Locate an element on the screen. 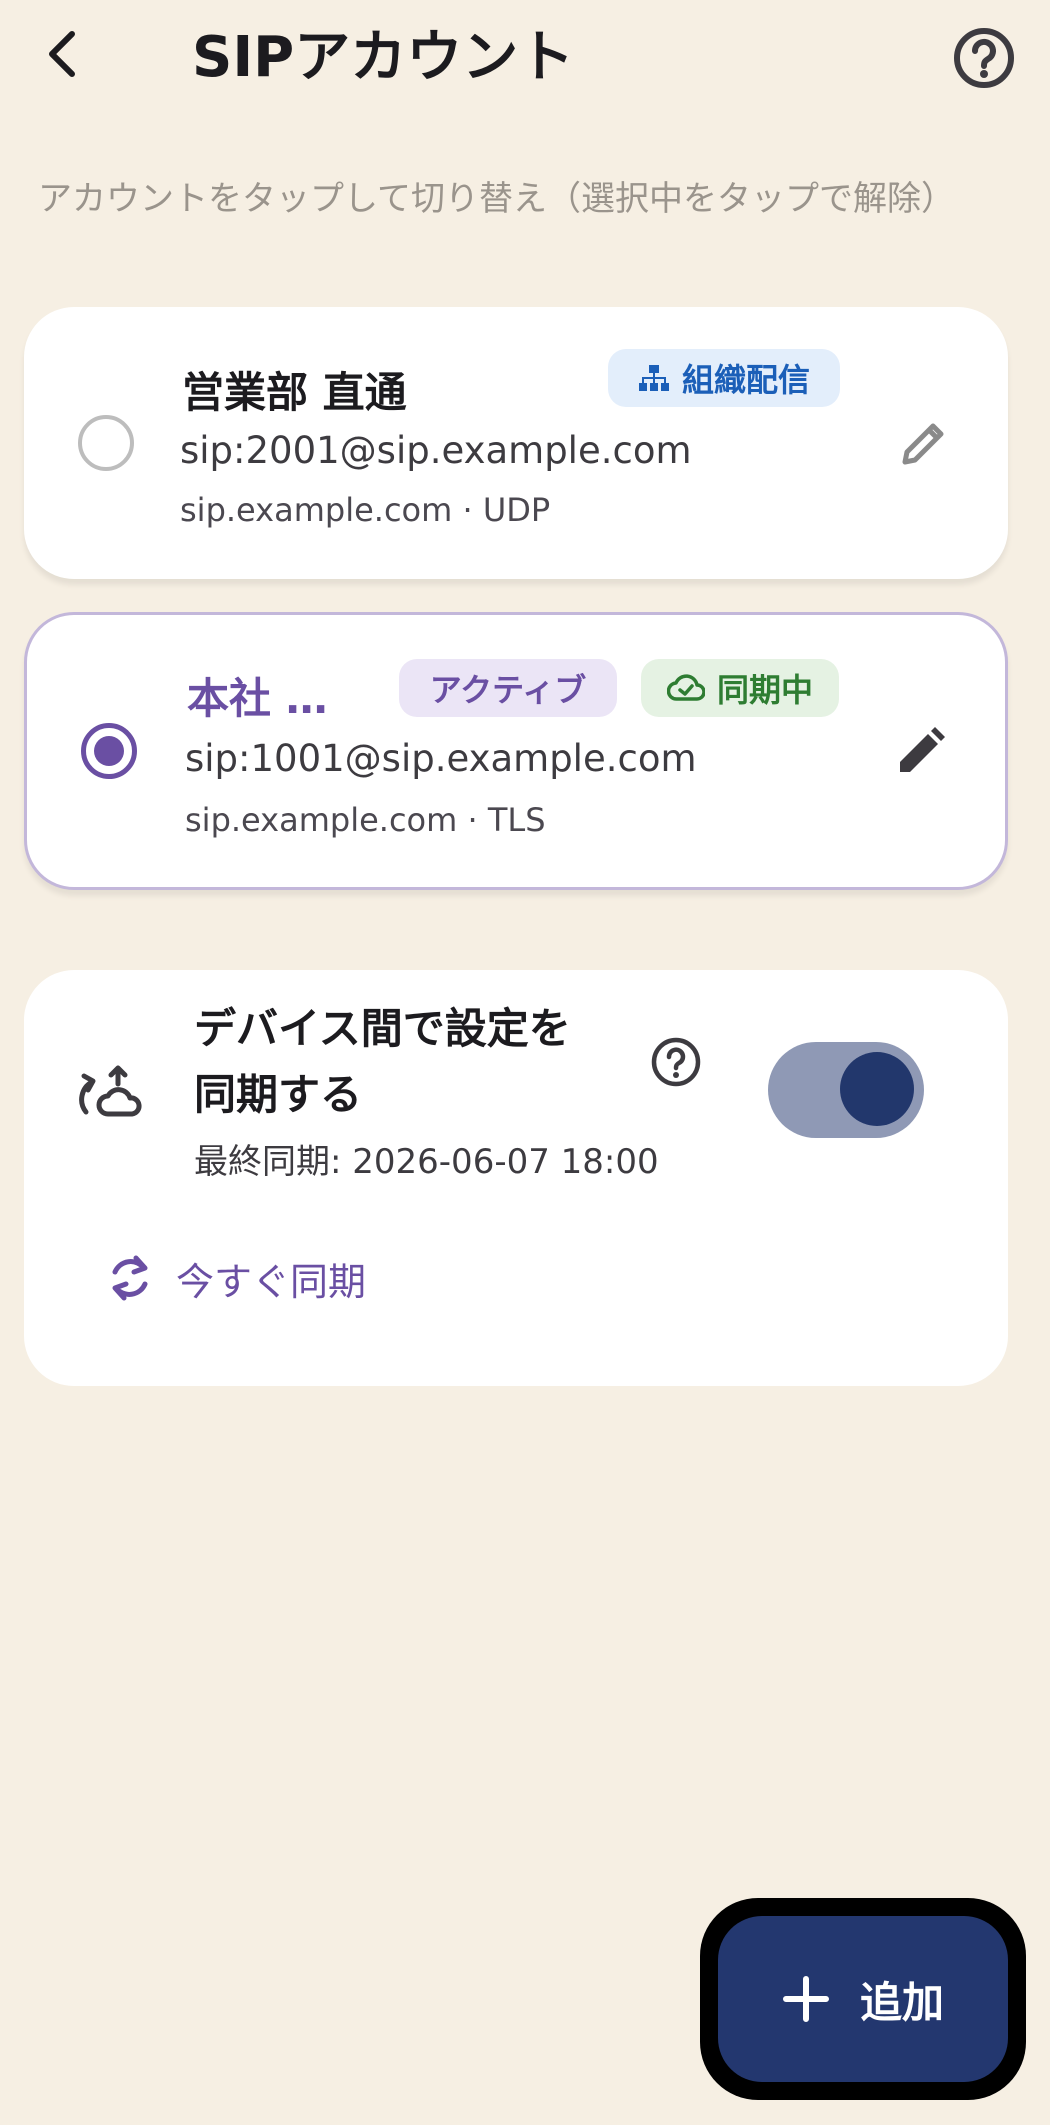 The width and height of the screenshot is (1050, 2125). sync-title-line-1: デバイス間で設定を is located at coordinates (382, 1028).